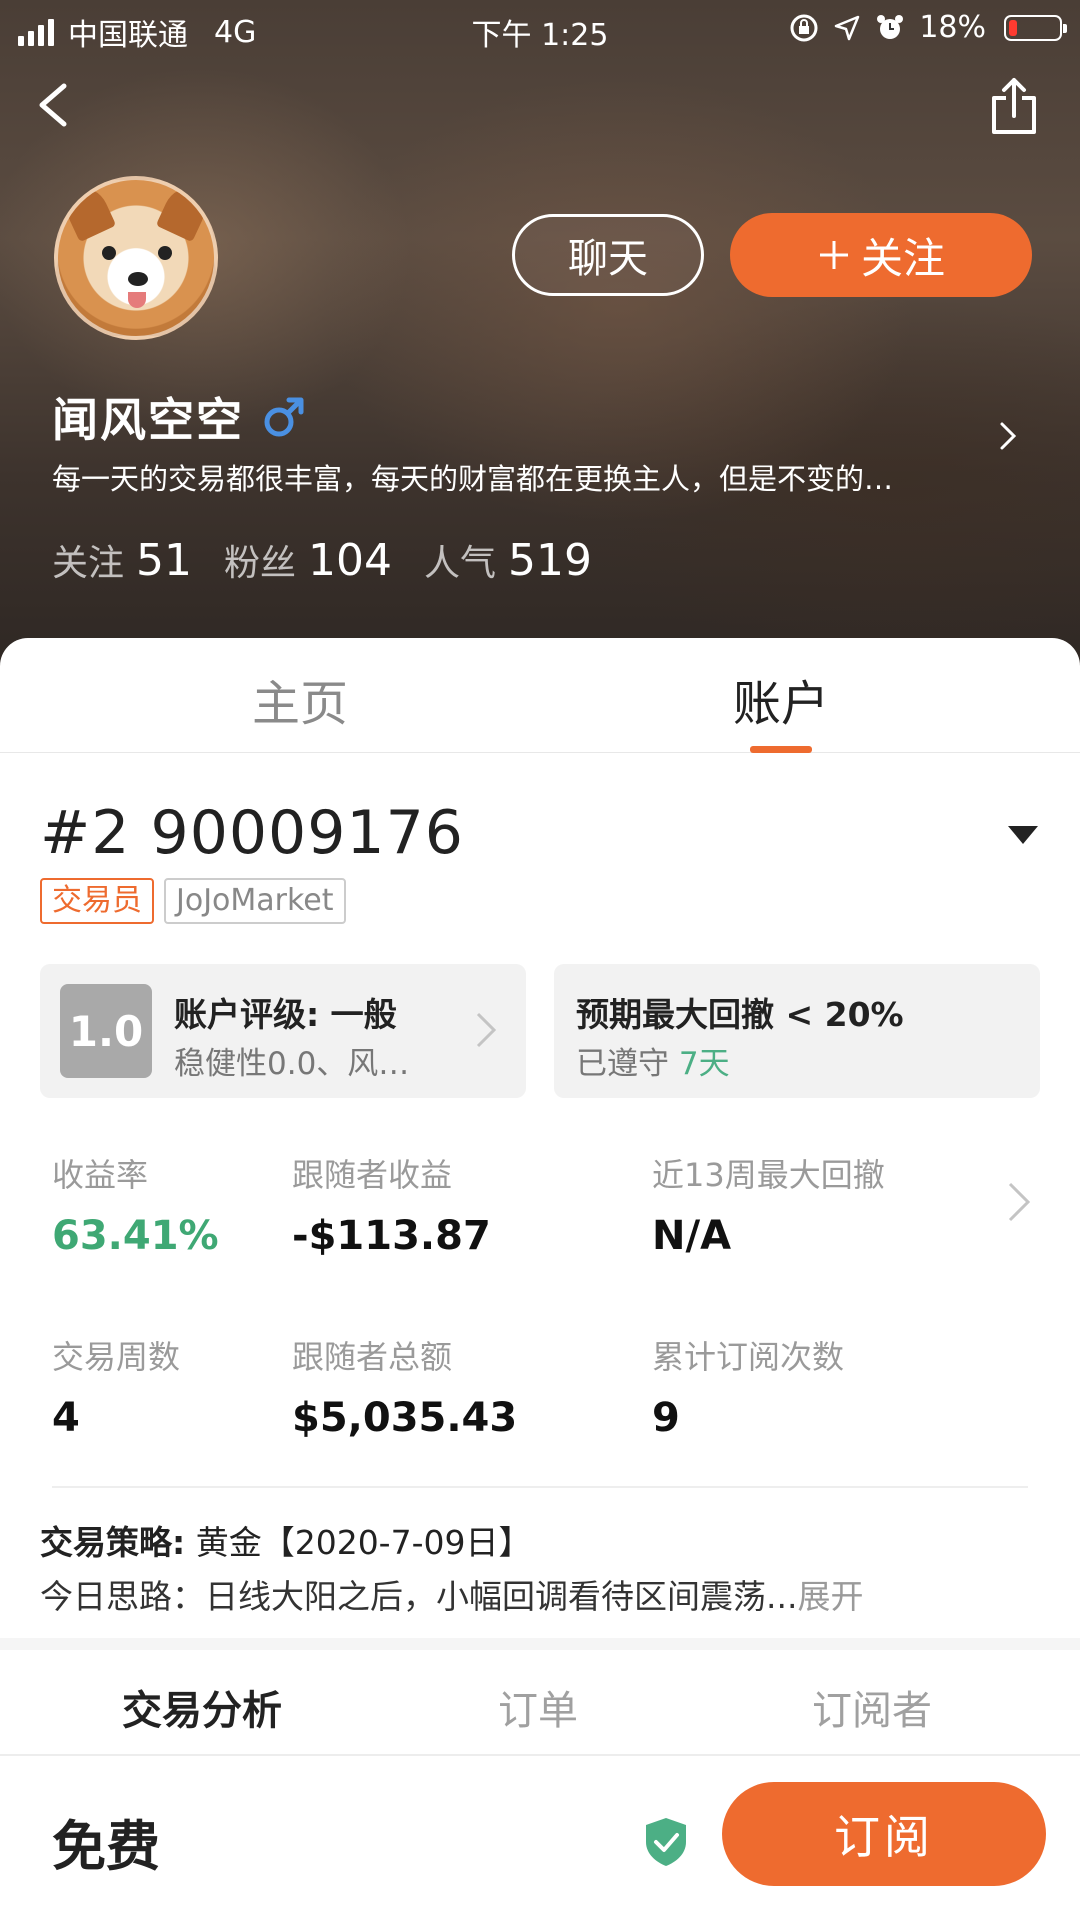 The width and height of the screenshot is (1080, 1920). Describe the element at coordinates (666, 1418) in the screenshot. I see `subs-value: 9` at that location.